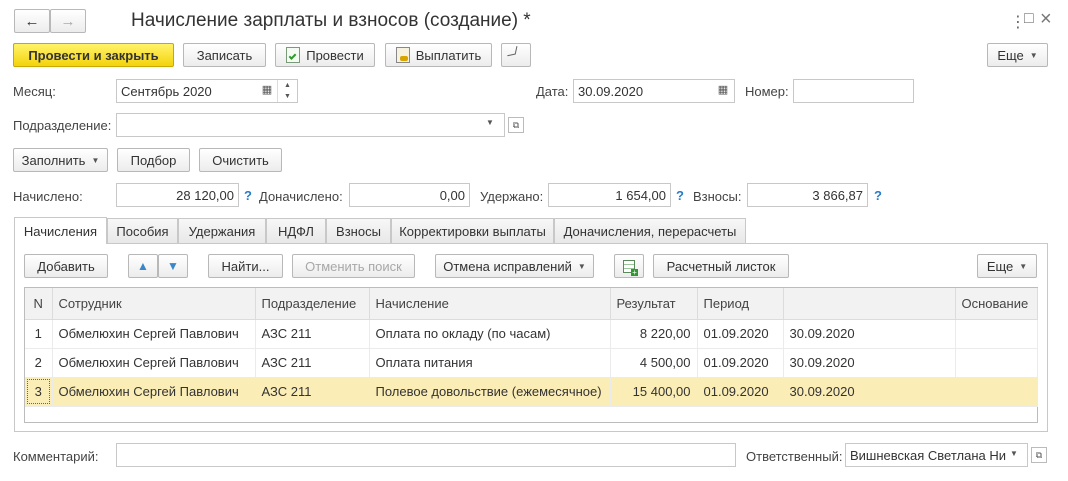 This screenshot has width=1068, height=481. What do you see at coordinates (177, 195) in the screenshot?
I see `accrued-field: 28 120,00` at bounding box center [177, 195].